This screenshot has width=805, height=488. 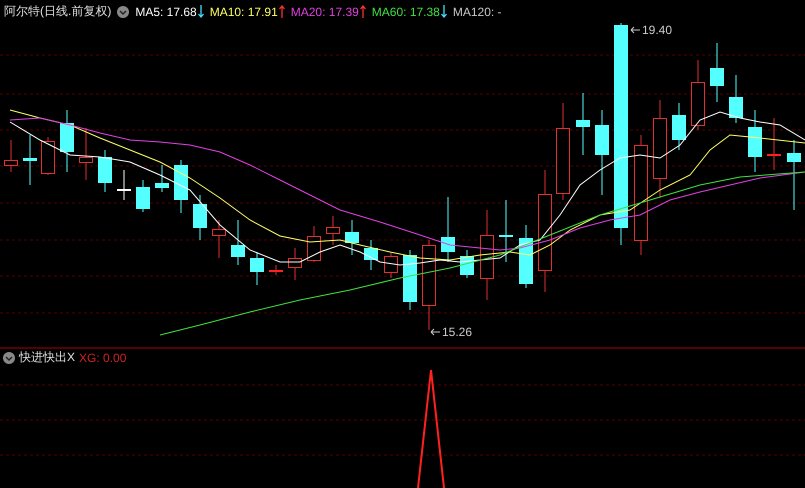 I want to click on price-label: 15.26, so click(x=457, y=332).